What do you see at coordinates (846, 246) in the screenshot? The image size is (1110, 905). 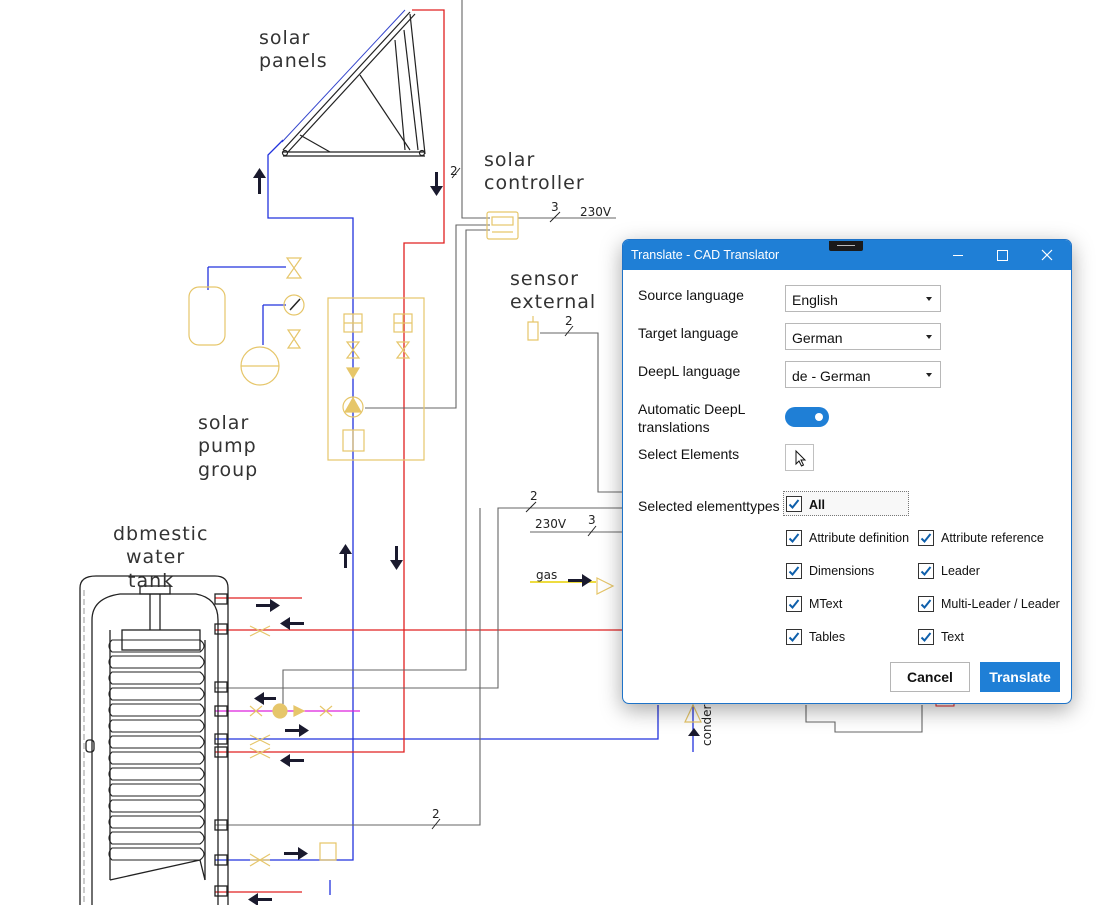 I see `drag-grip-icon` at bounding box center [846, 246].